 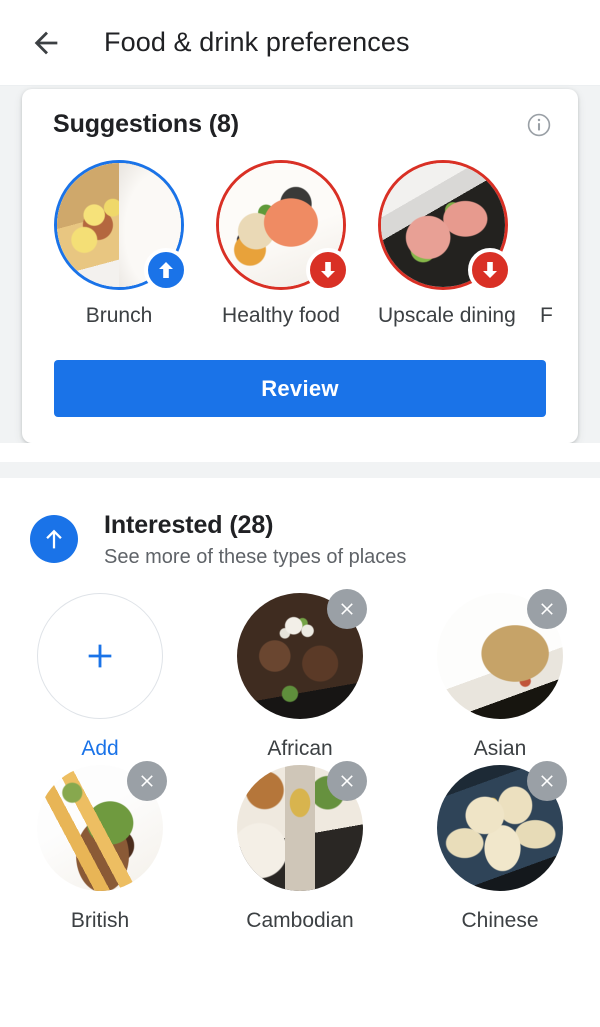 I want to click on suggestion-label: Brunch, so click(x=119, y=315).